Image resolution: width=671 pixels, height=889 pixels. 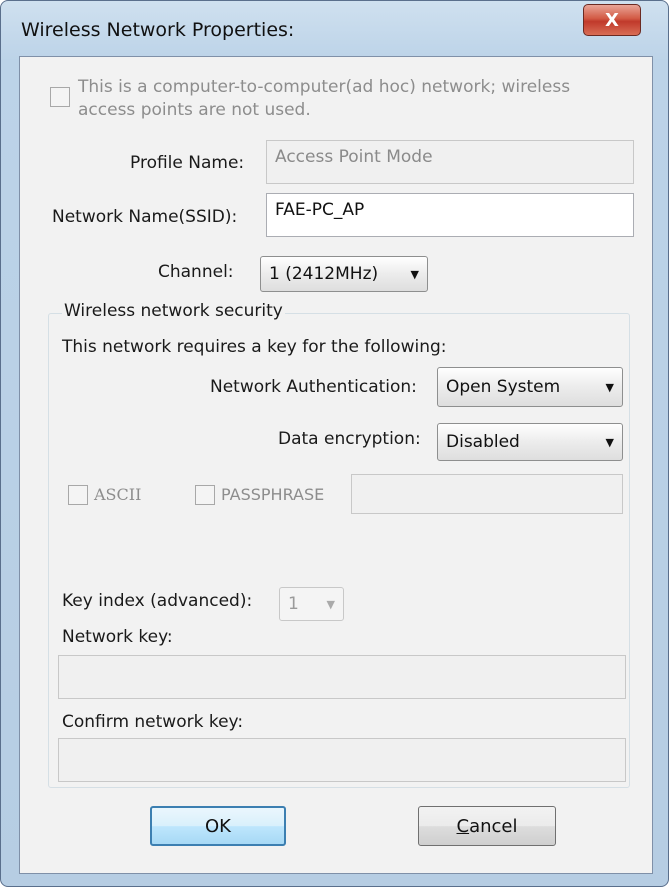 I want to click on ascii-label: ASCII, so click(x=118, y=494).